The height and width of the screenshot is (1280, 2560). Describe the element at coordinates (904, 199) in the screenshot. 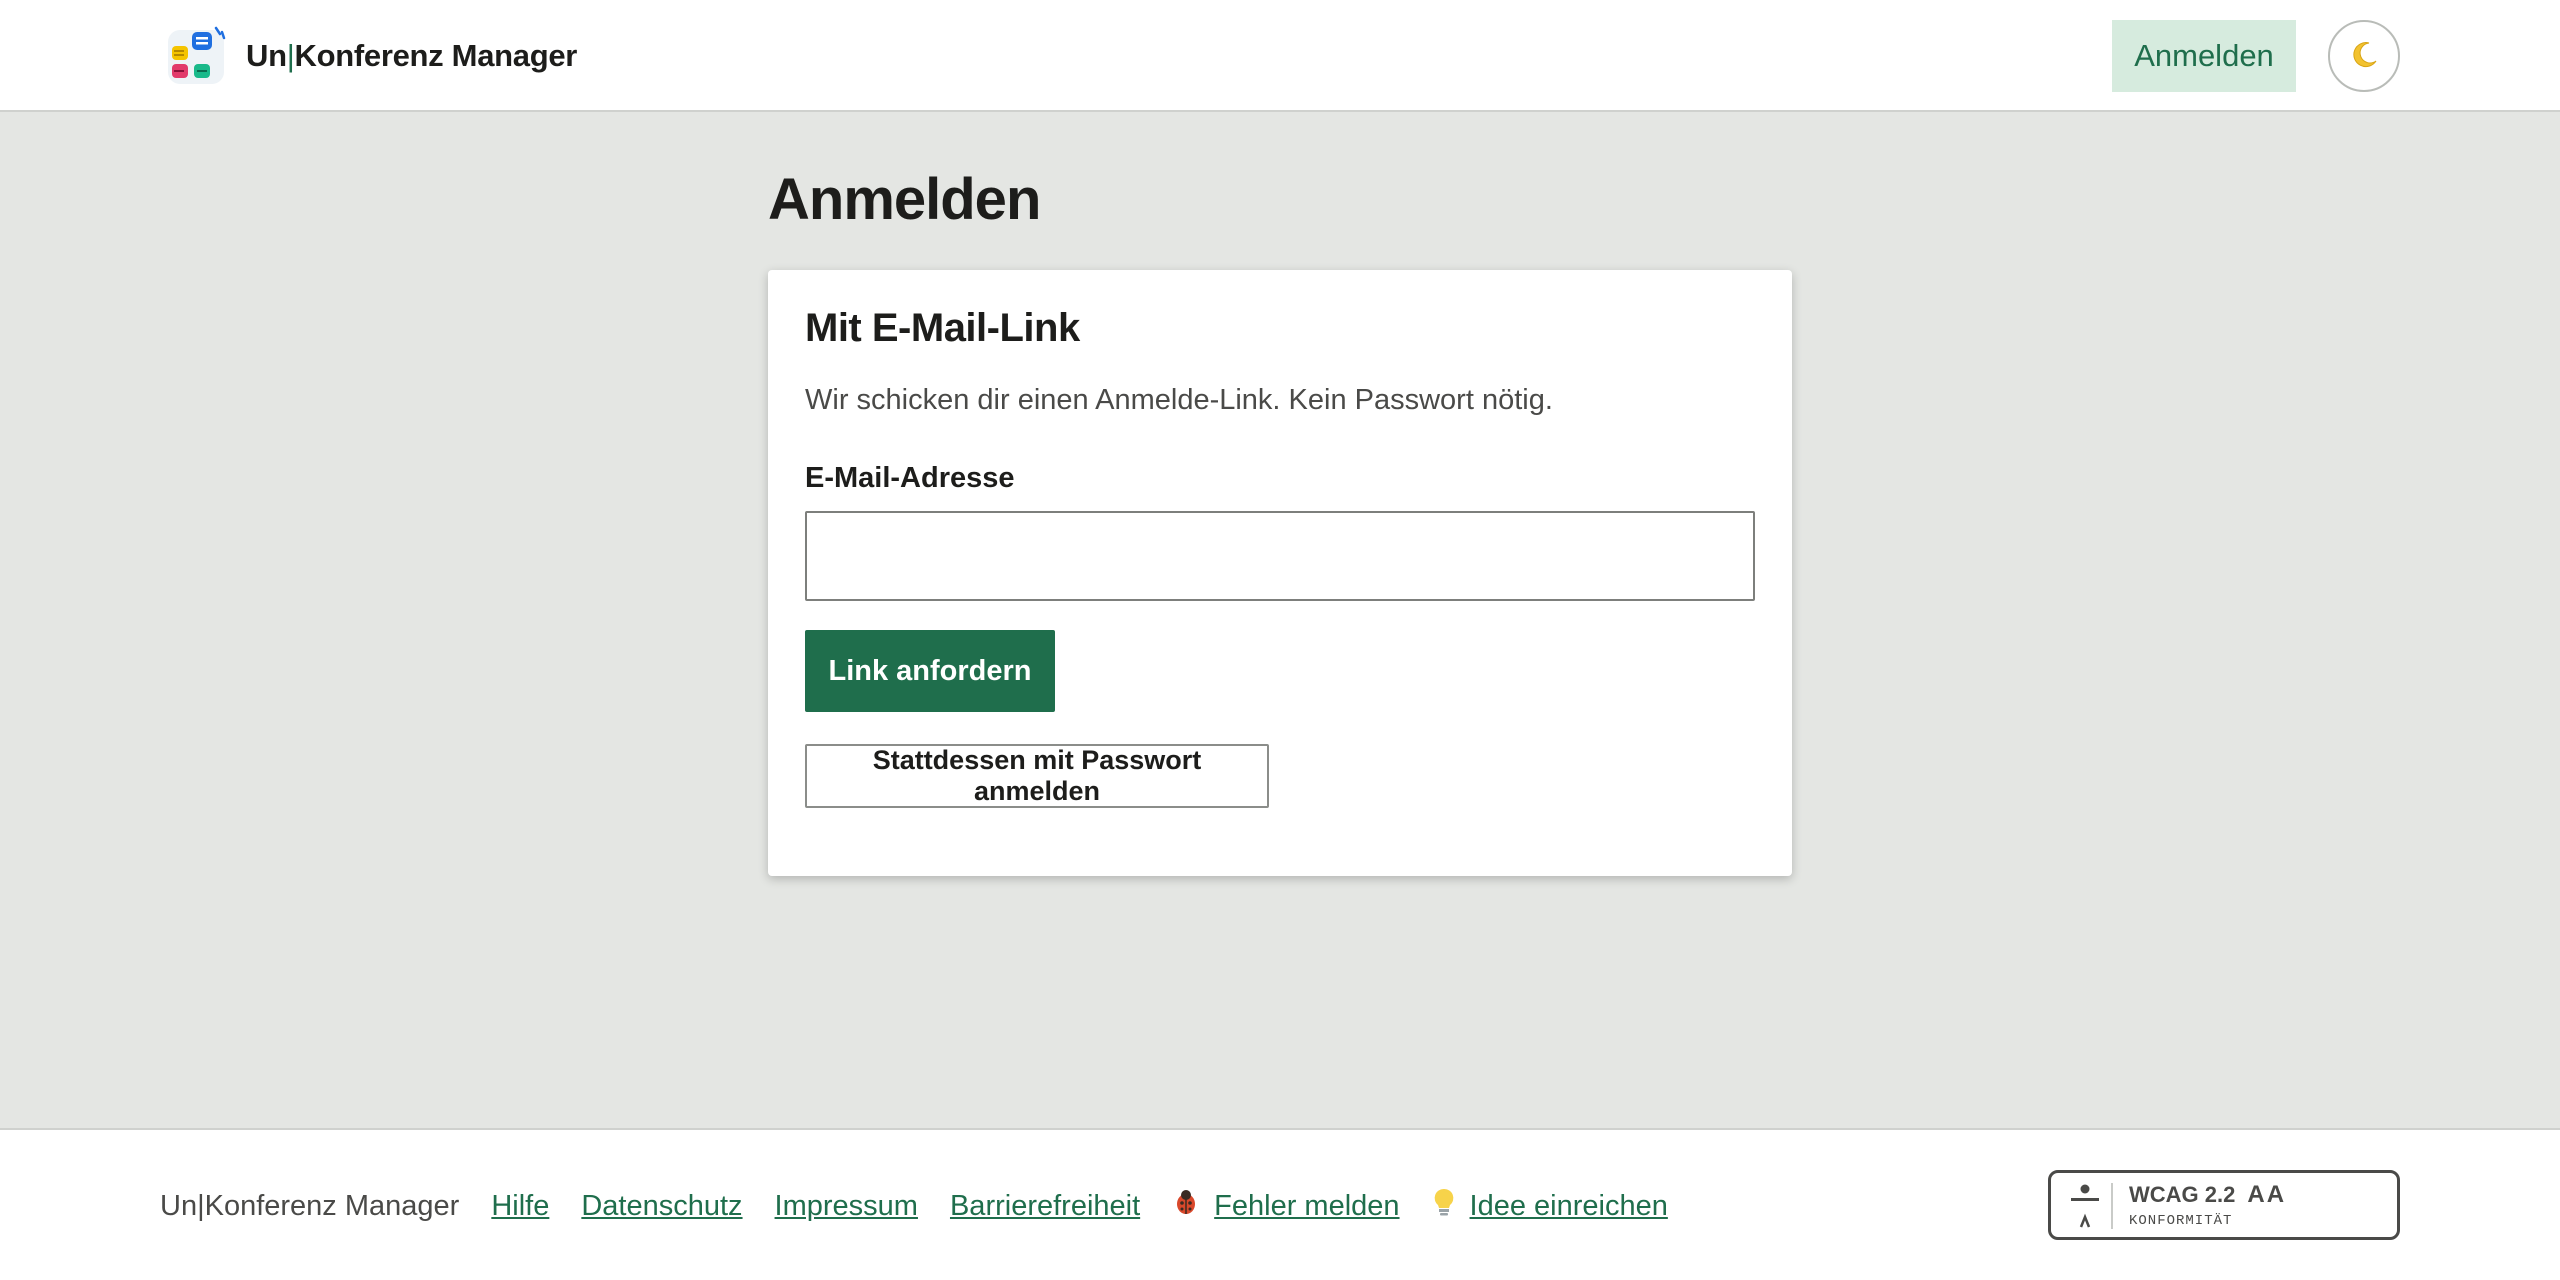

I see `page-title: Anmelden` at that location.